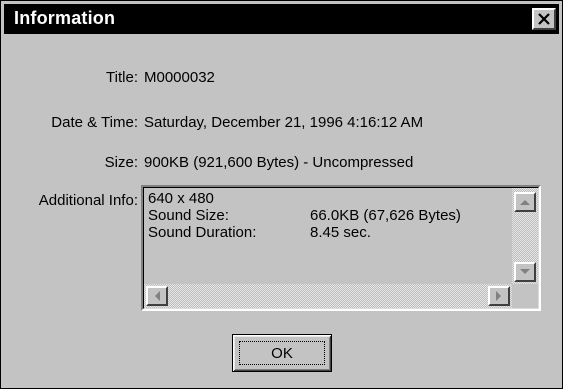  I want to click on dialog-title: Information, so click(65, 18).